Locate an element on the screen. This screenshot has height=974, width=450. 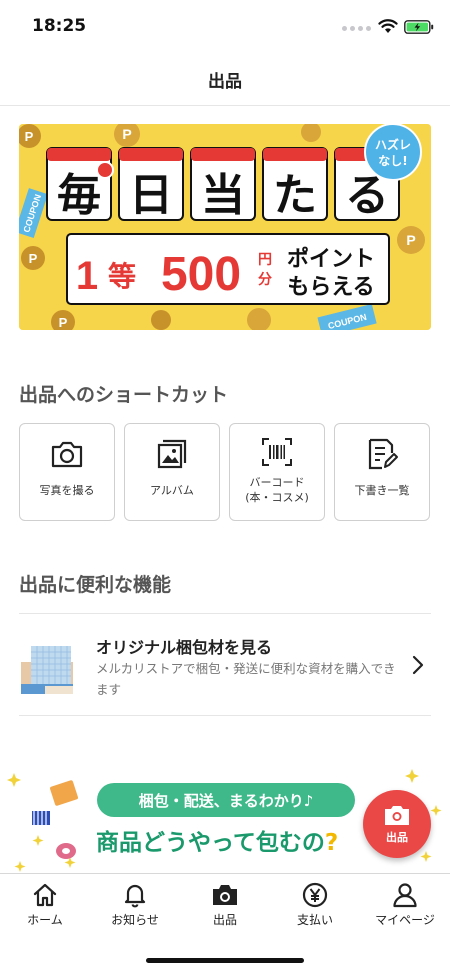
tab-mypage: マイページ is located at coordinates (405, 904).